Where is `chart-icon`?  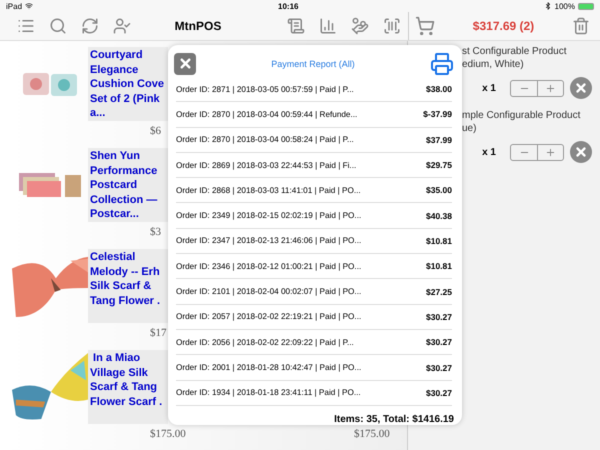
chart-icon is located at coordinates (328, 26).